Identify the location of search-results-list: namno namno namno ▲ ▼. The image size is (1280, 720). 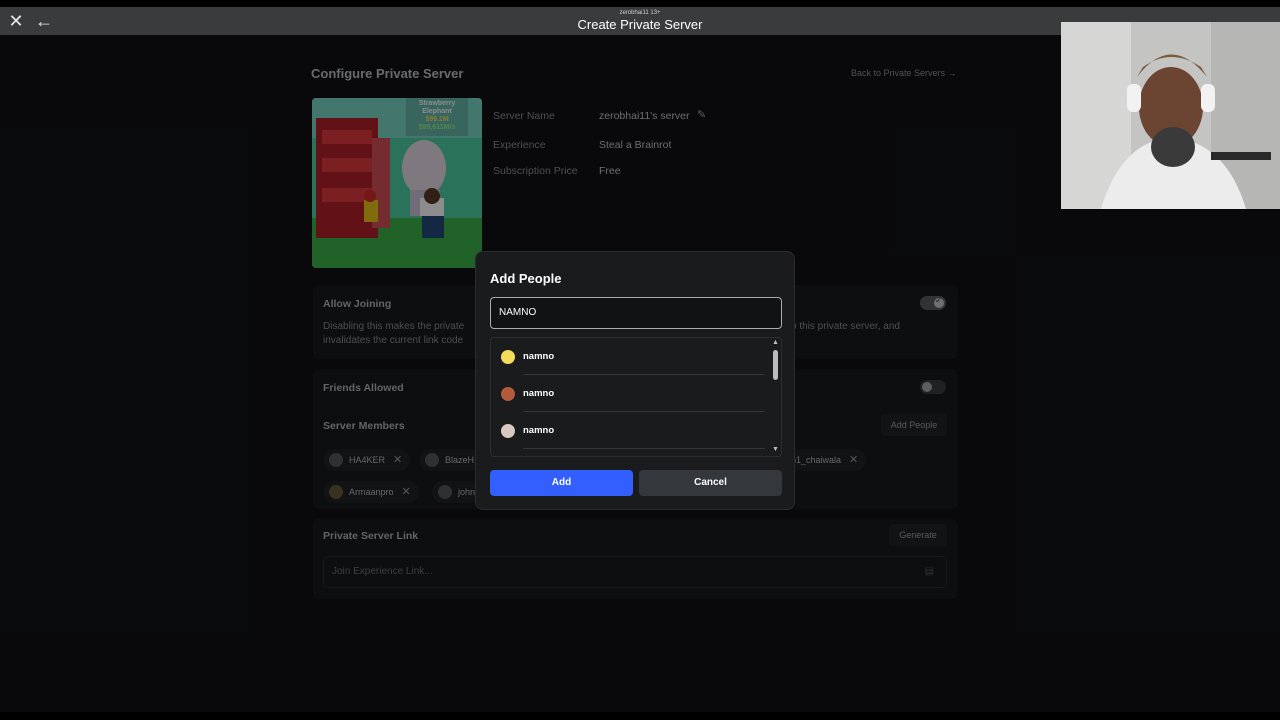
(636, 397).